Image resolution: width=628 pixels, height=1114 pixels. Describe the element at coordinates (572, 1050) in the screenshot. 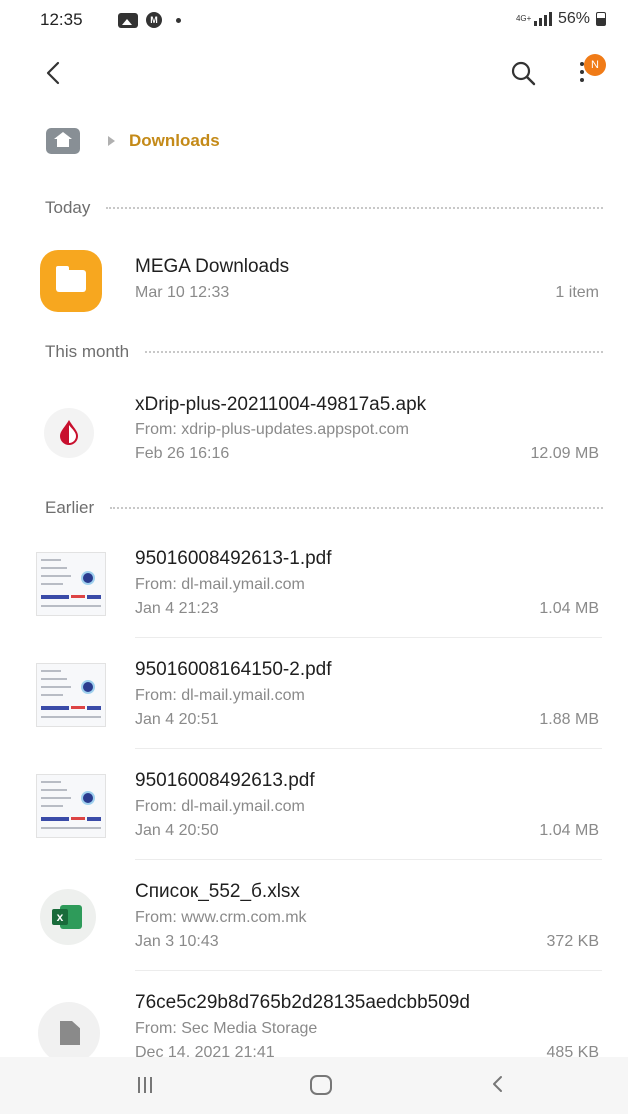

I see `item-size: 485 KB` at that location.